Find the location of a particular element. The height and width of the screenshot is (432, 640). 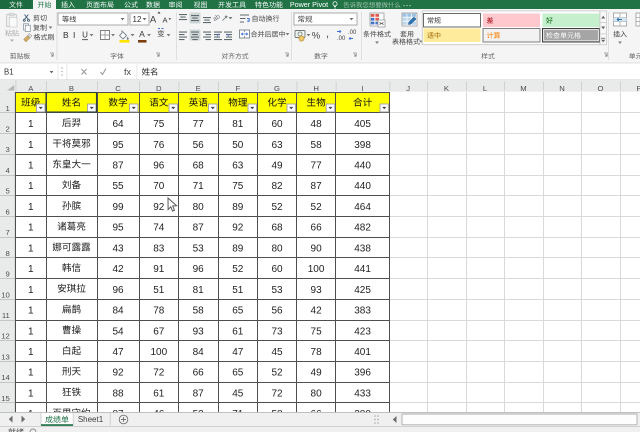

svg-text: 13 is located at coordinates (5, 356).